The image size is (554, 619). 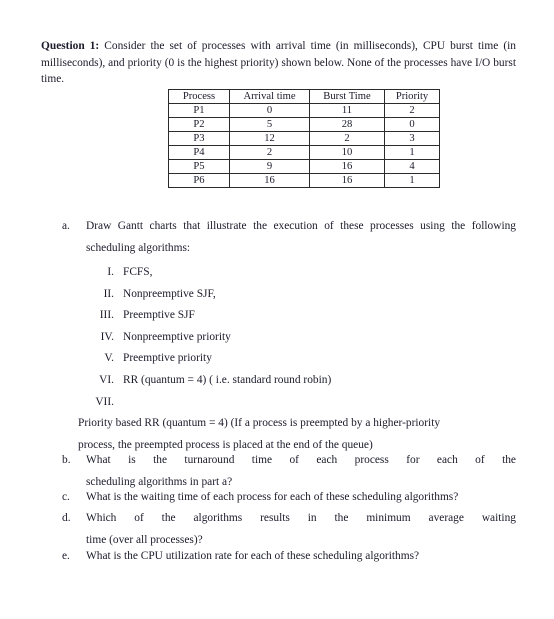 I want to click on cell-burst: 11, so click(x=347, y=110).